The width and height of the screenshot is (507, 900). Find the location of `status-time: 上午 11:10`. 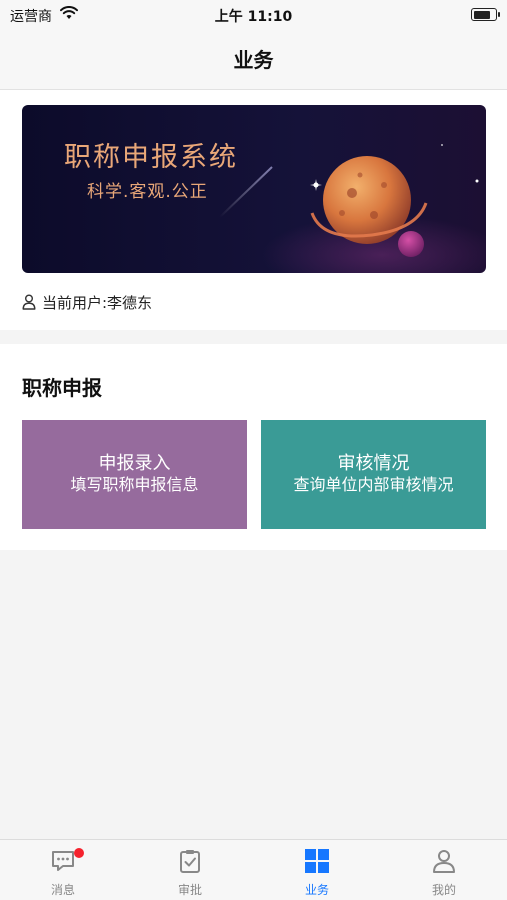

status-time: 上午 11:10 is located at coordinates (253, 17).